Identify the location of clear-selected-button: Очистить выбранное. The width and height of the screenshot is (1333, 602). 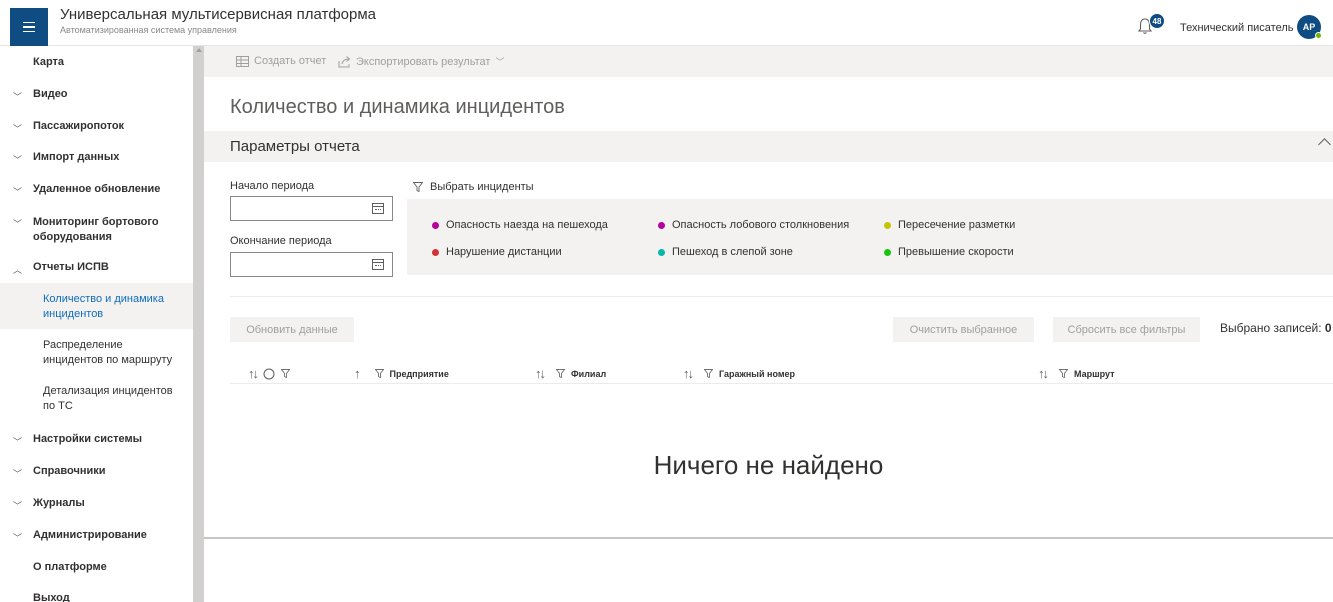
(963, 329).